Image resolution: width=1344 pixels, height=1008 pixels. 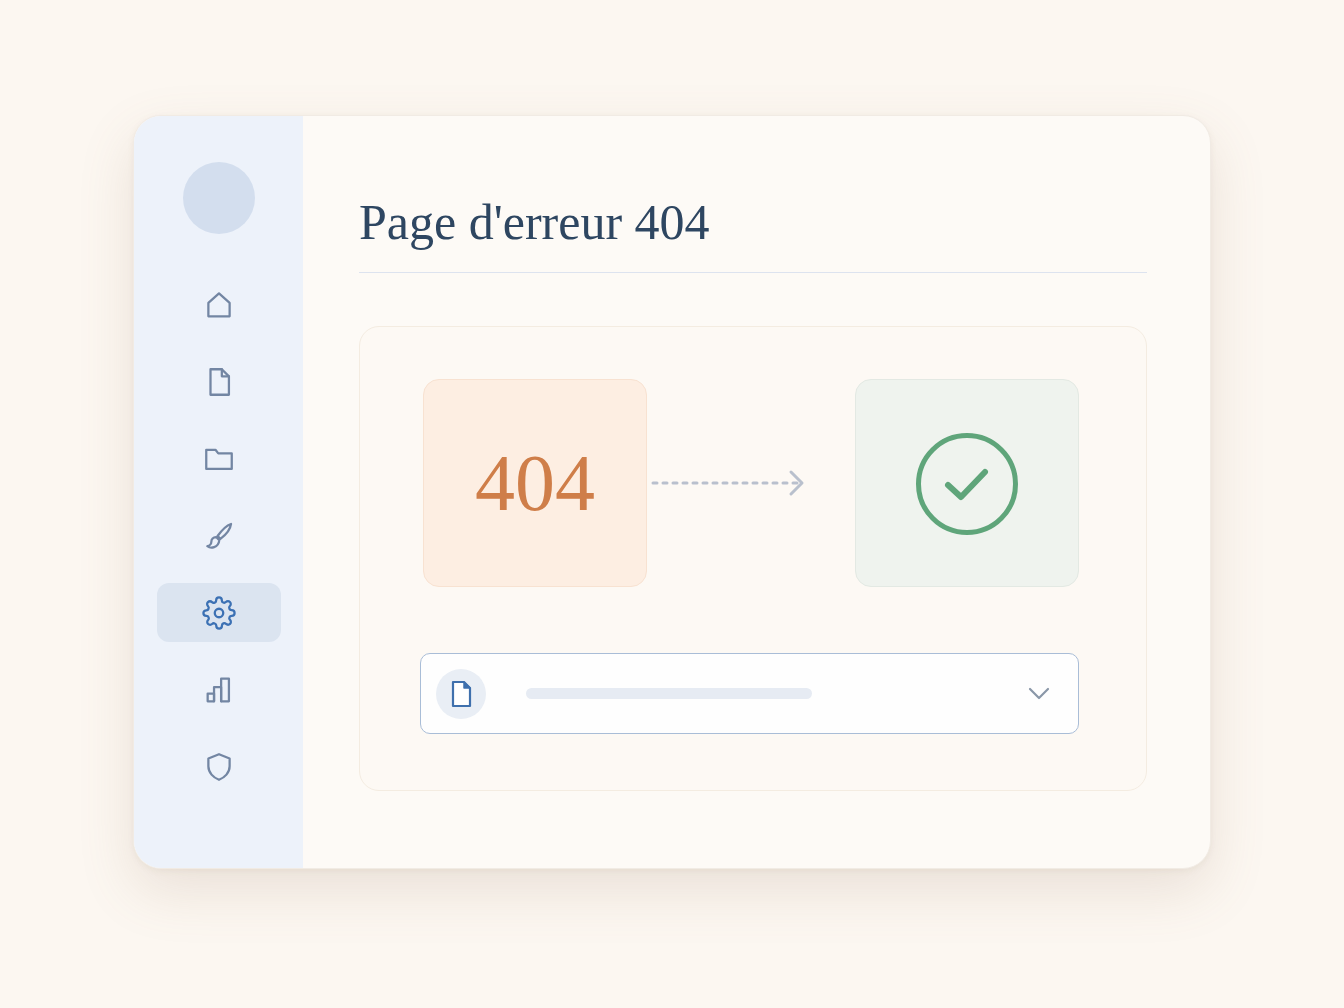 I want to click on error-code: 404, so click(x=535, y=483).